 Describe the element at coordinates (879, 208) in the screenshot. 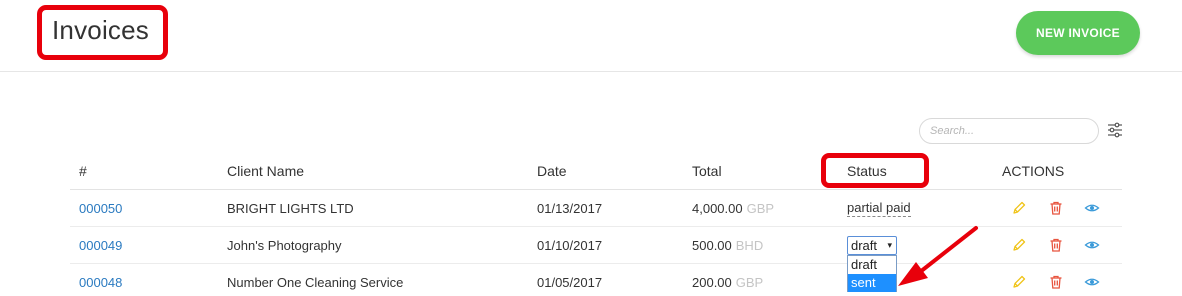

I see `status-editable: partial paid` at that location.